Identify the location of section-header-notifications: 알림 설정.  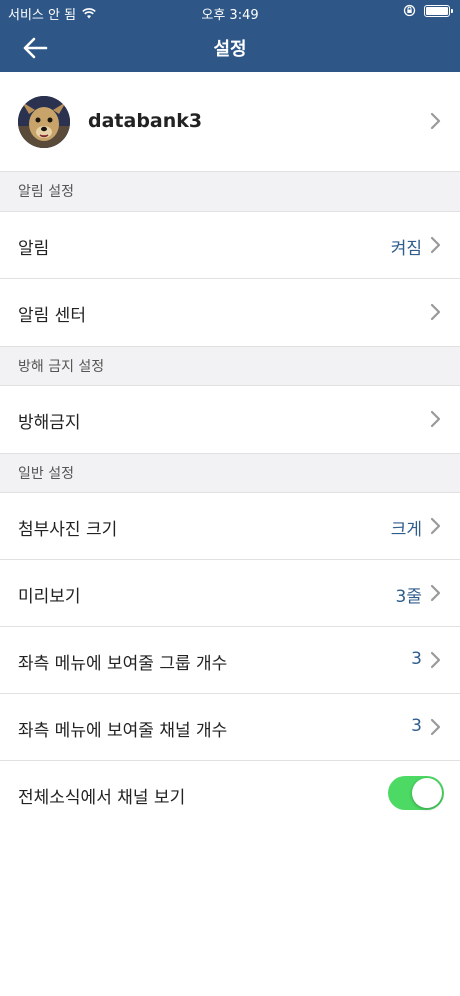
(230, 192).